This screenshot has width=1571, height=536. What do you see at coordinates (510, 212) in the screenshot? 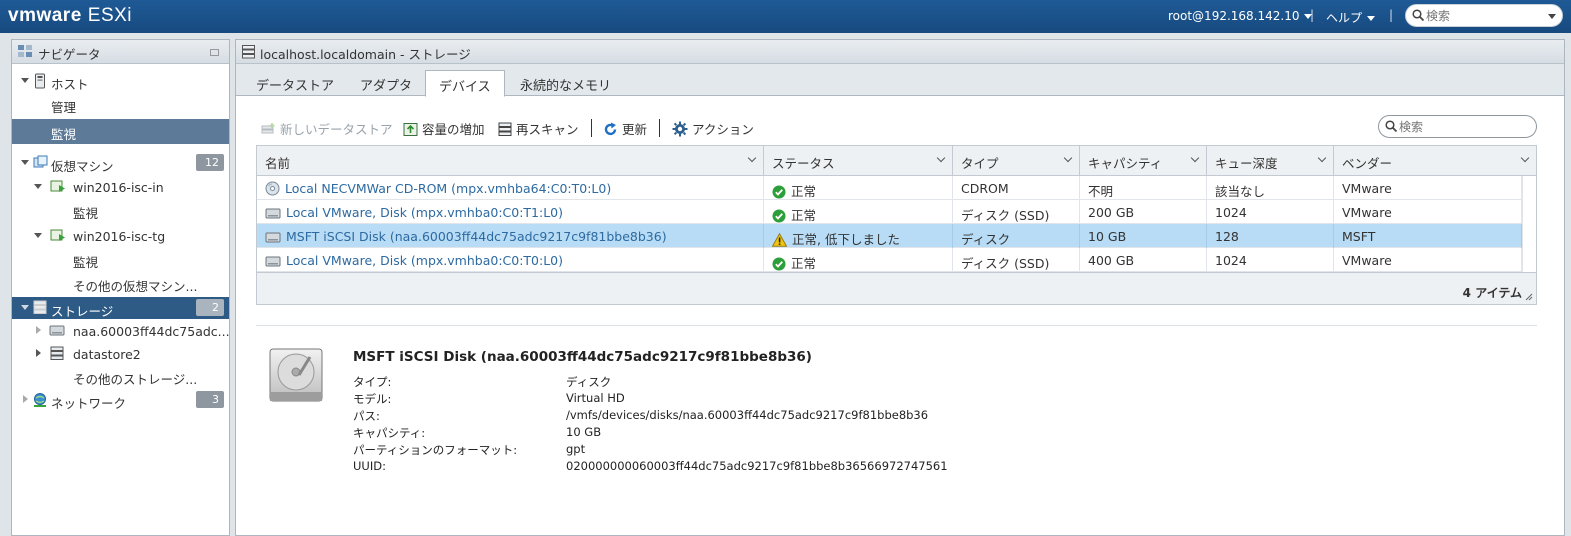
I see `cell-name: Local VMware, Disk (mpx.vmhba0:C0:T1:L0)` at bounding box center [510, 212].